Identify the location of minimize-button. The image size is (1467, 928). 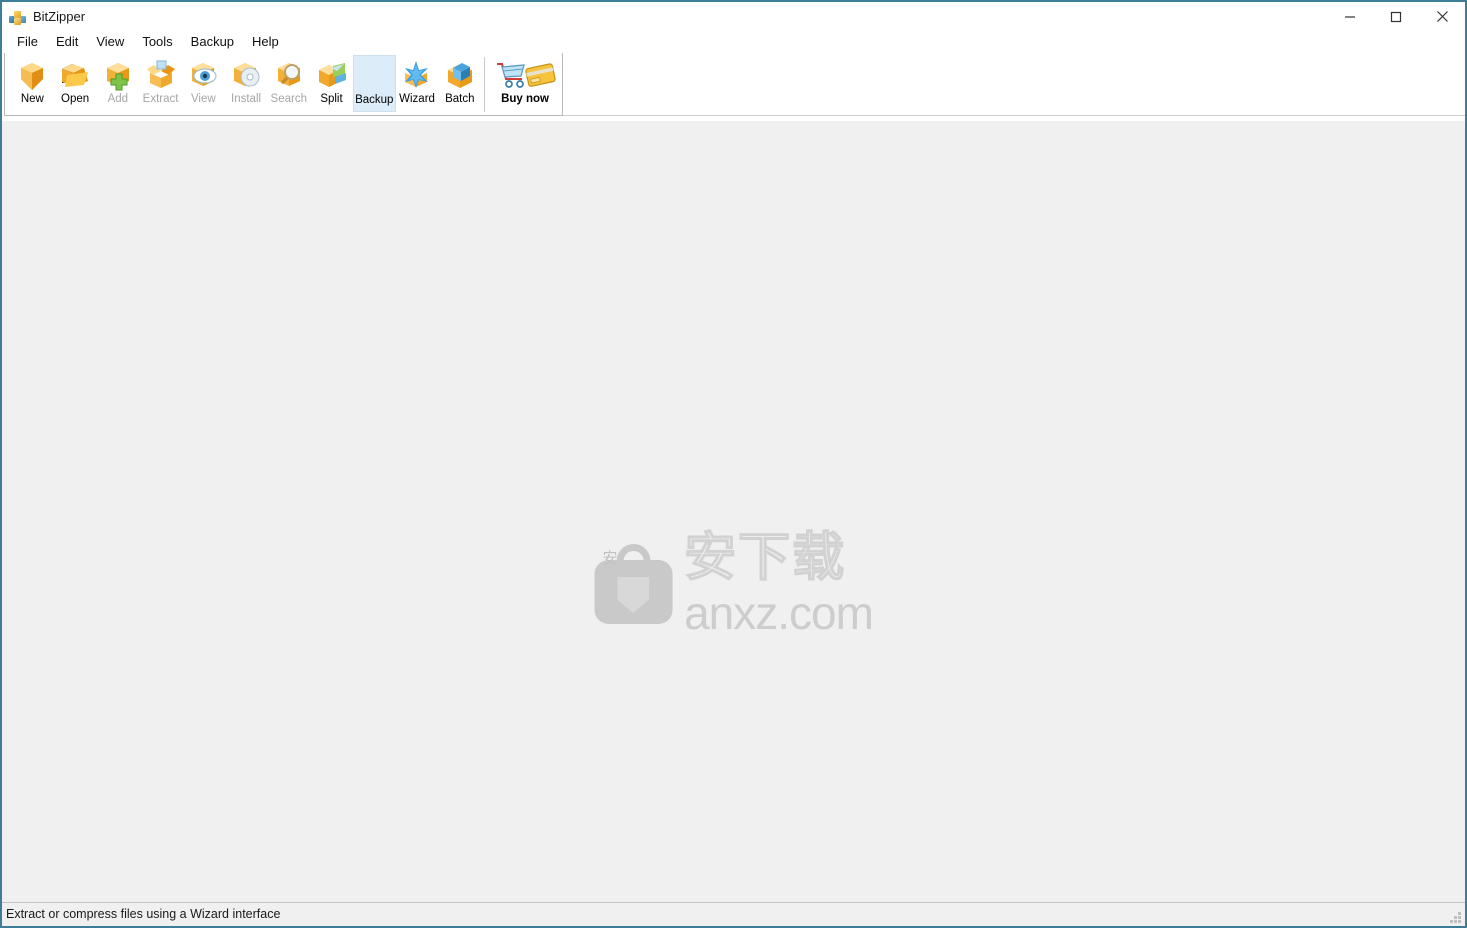
(1350, 16).